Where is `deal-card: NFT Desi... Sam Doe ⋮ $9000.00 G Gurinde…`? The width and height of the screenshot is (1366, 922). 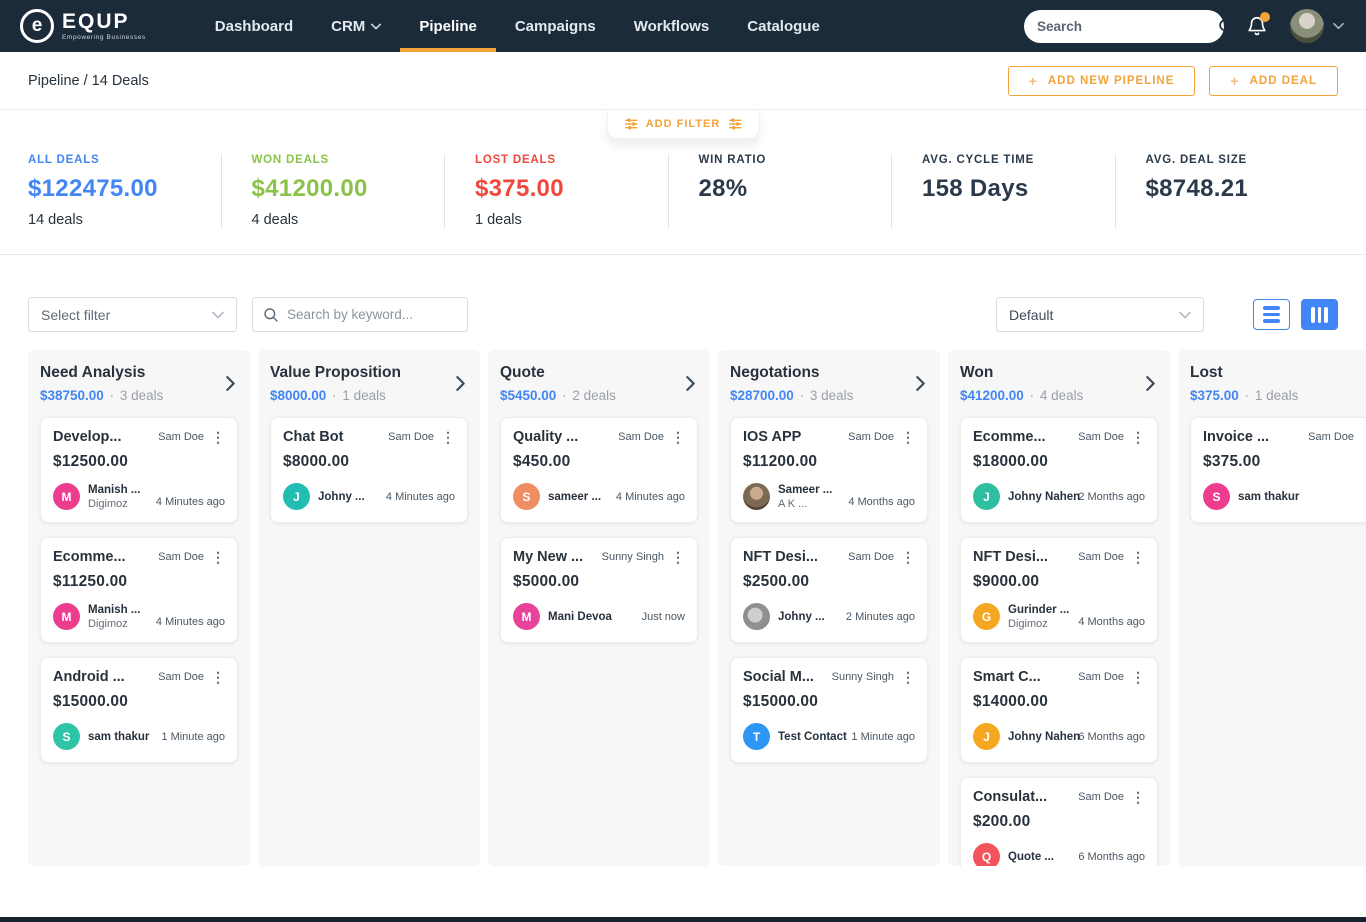
deal-card: NFT Desi... Sam Doe ⋮ $9000.00 G Gurinde… is located at coordinates (1059, 590).